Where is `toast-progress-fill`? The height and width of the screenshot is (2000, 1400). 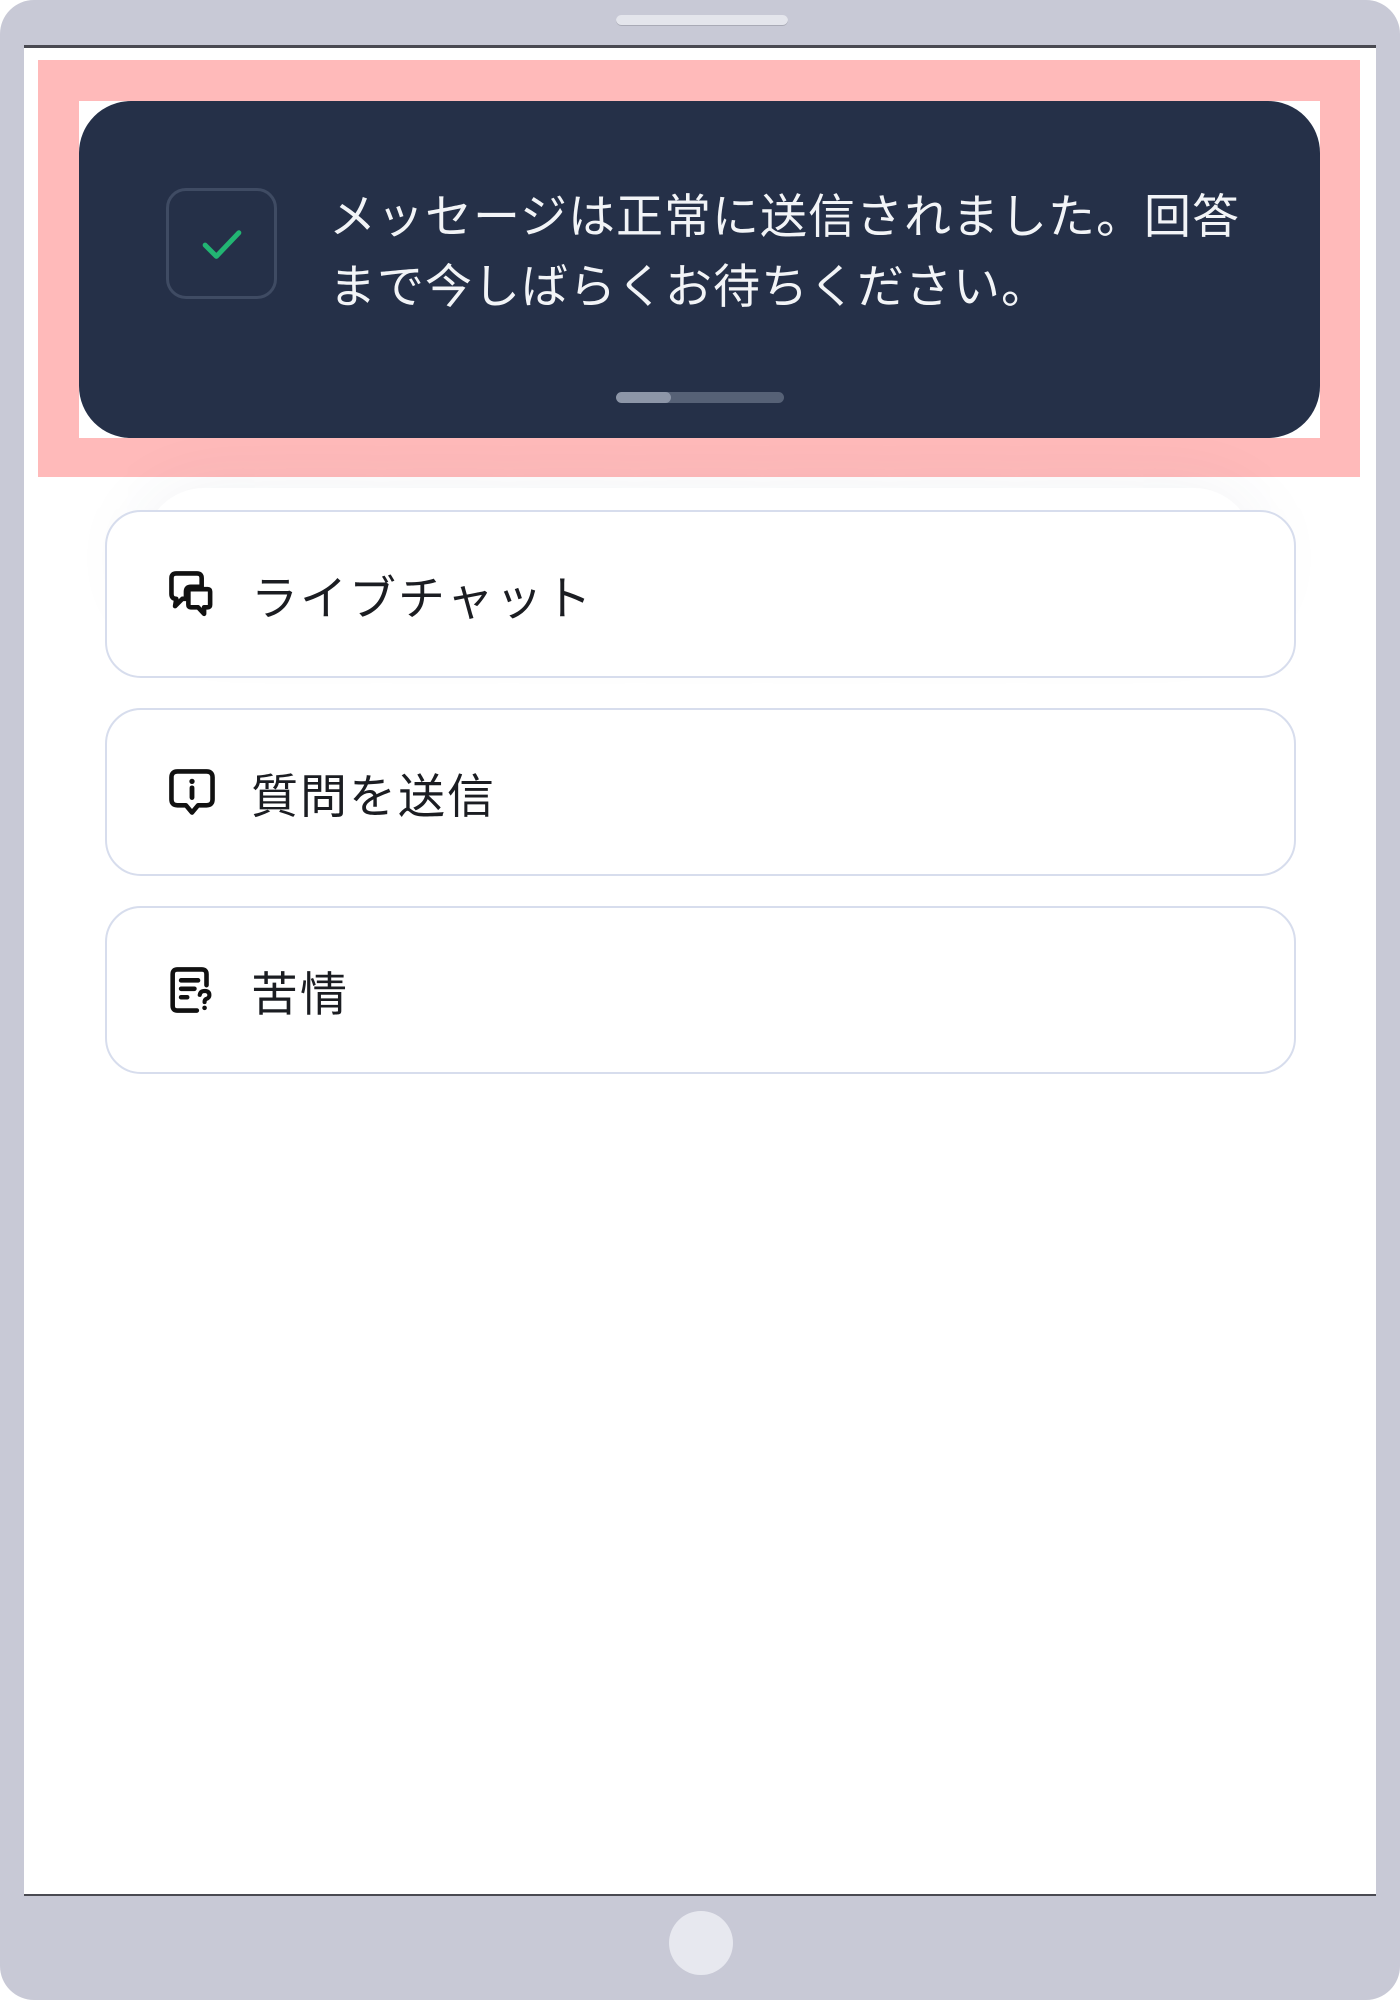 toast-progress-fill is located at coordinates (643, 397).